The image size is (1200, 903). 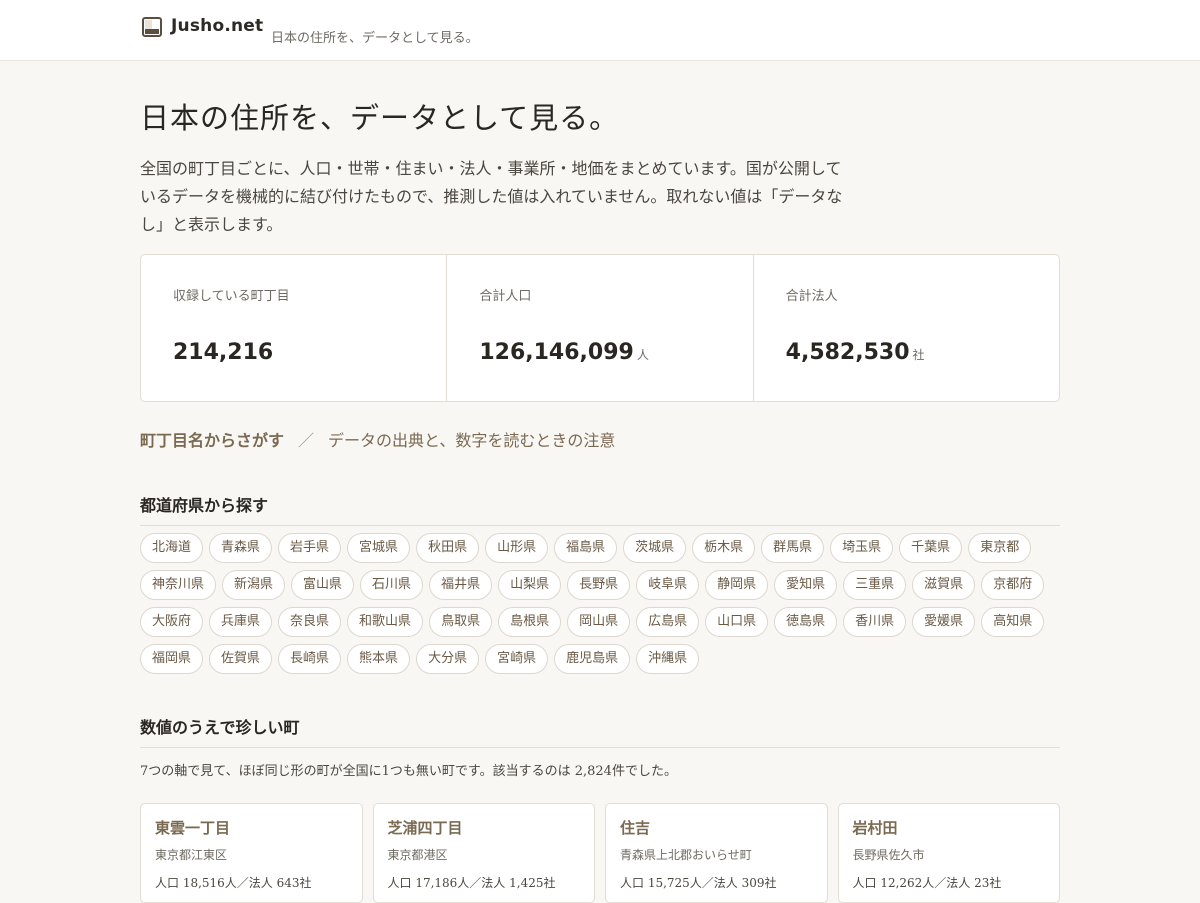 What do you see at coordinates (517, 659) in the screenshot?
I see `prefecture-link: 宮崎県` at bounding box center [517, 659].